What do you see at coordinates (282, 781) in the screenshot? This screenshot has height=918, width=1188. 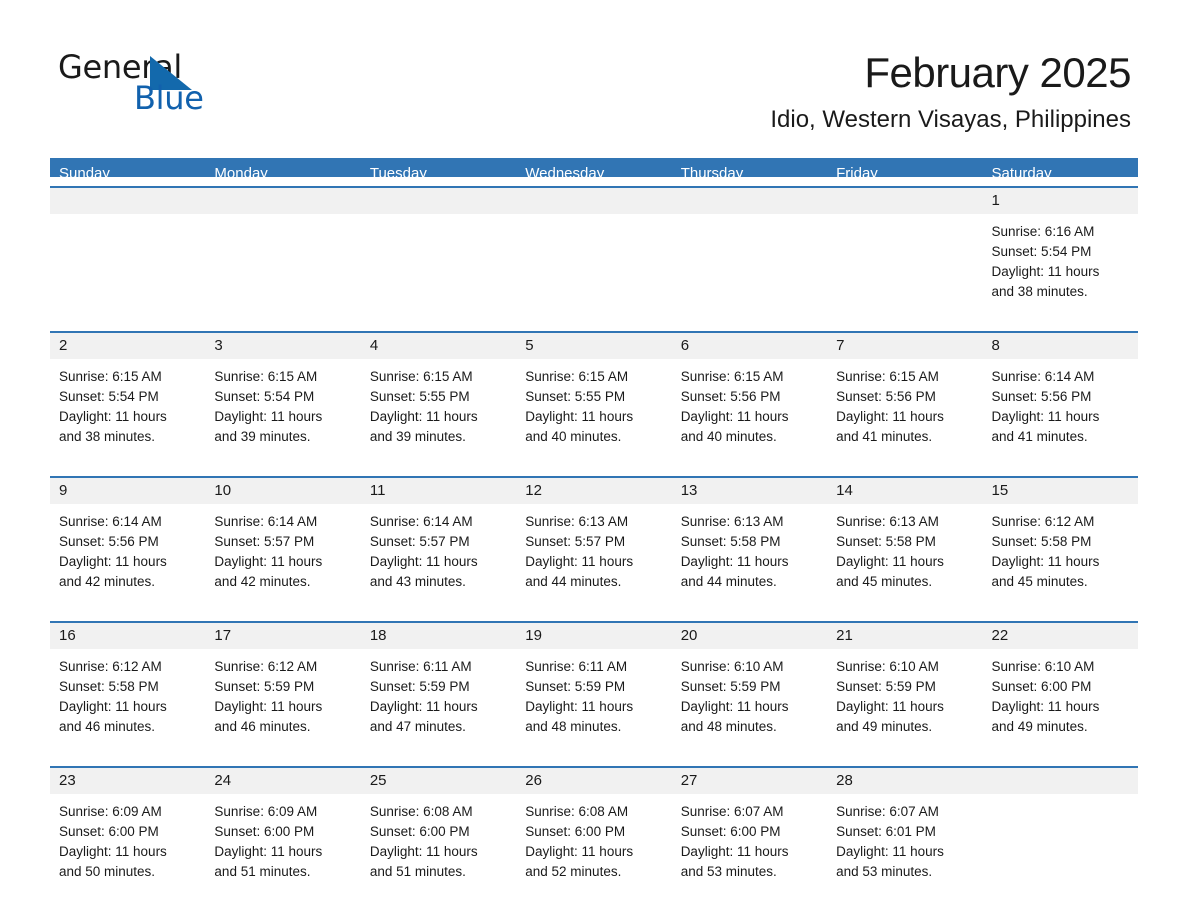 I see `day-number: 24` at bounding box center [282, 781].